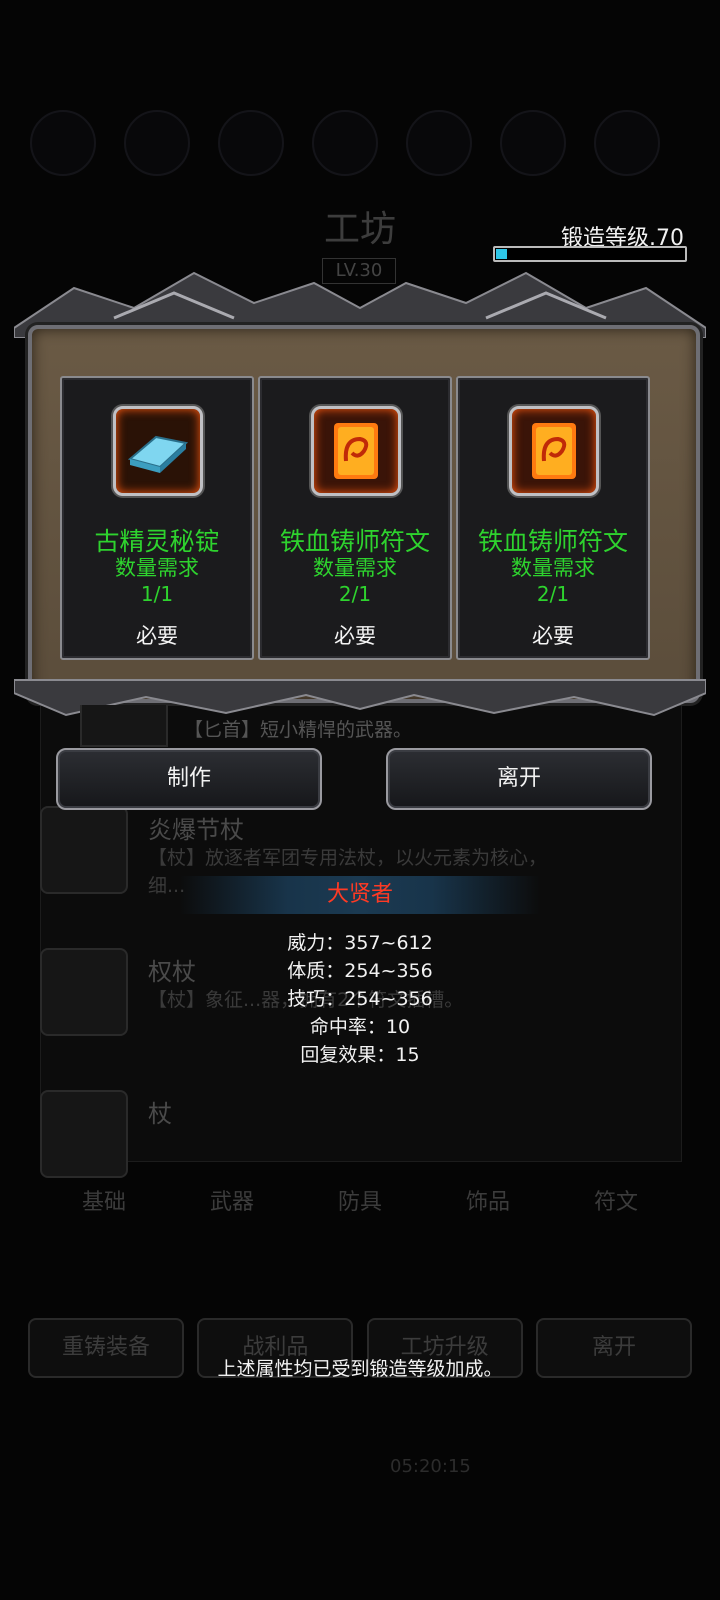  I want to click on tab-basic: 基础, so click(103, 1202).